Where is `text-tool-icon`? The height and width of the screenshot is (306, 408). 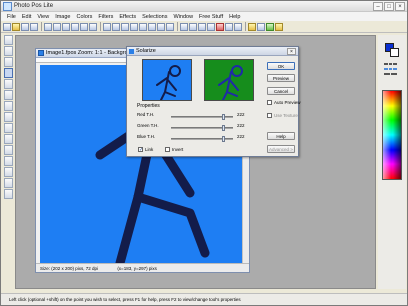
text-tool-icon is located at coordinates (8, 95).